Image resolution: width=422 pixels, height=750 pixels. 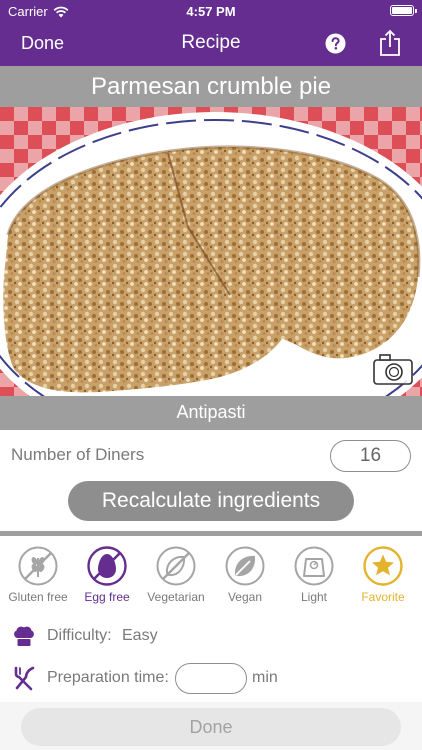 What do you see at coordinates (265, 677) in the screenshot?
I see `preparation-time-unit: min` at bounding box center [265, 677].